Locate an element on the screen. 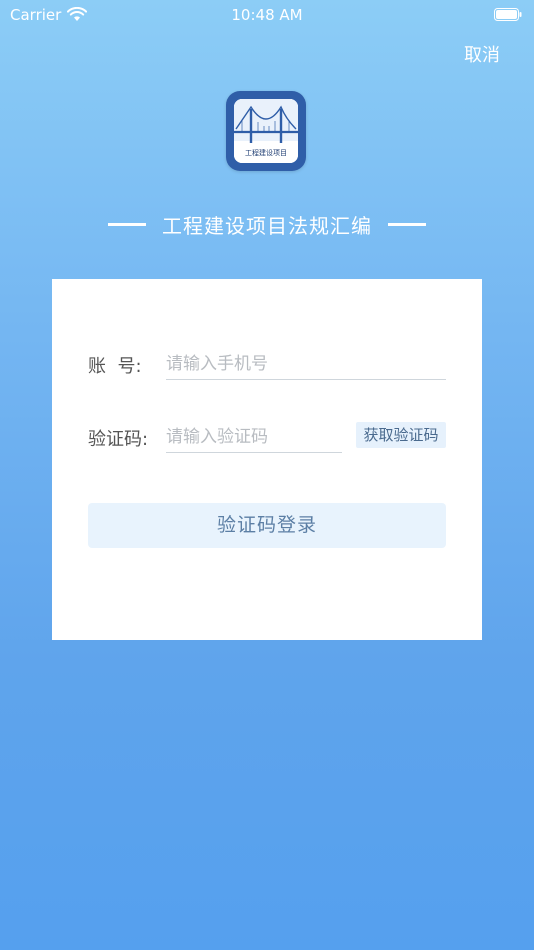 The height and width of the screenshot is (950, 534). phone-input is located at coordinates (306, 364).